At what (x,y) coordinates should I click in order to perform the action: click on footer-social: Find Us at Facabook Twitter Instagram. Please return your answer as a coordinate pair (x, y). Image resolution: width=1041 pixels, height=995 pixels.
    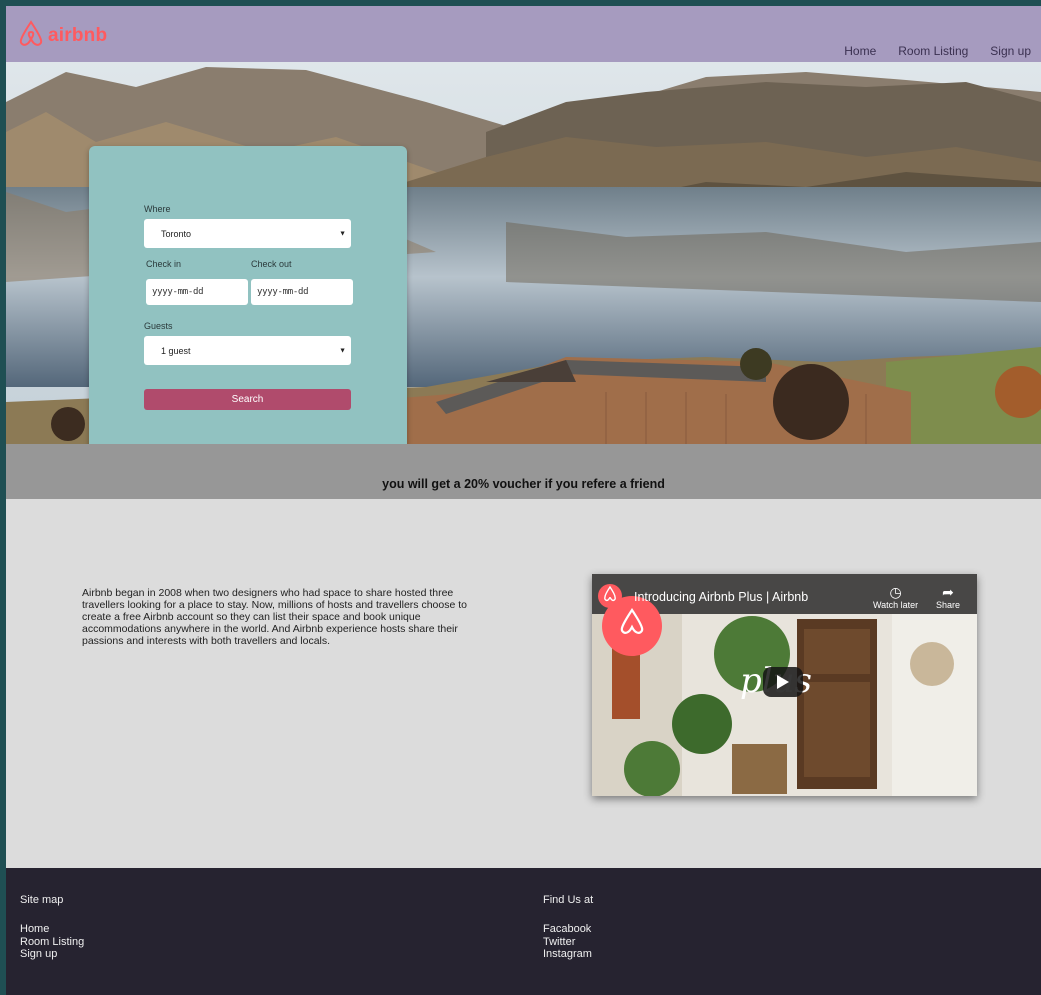
    Looking at the image, I should click on (568, 927).